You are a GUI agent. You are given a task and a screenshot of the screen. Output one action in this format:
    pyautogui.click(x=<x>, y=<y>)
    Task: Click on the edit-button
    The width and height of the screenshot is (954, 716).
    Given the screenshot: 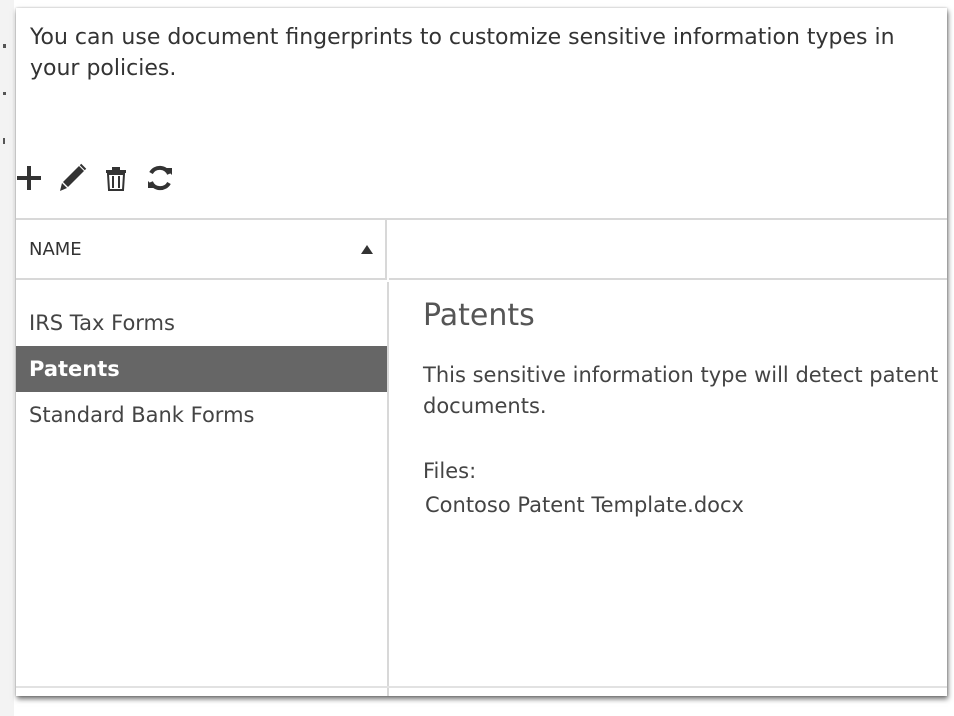 What is the action you would take?
    pyautogui.click(x=72, y=178)
    